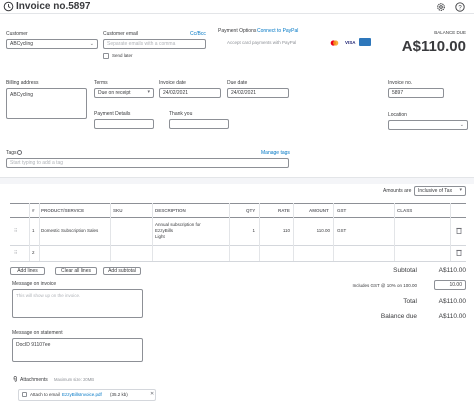  Describe the element at coordinates (101, 83) in the screenshot. I see `terms-label: Terms` at that location.